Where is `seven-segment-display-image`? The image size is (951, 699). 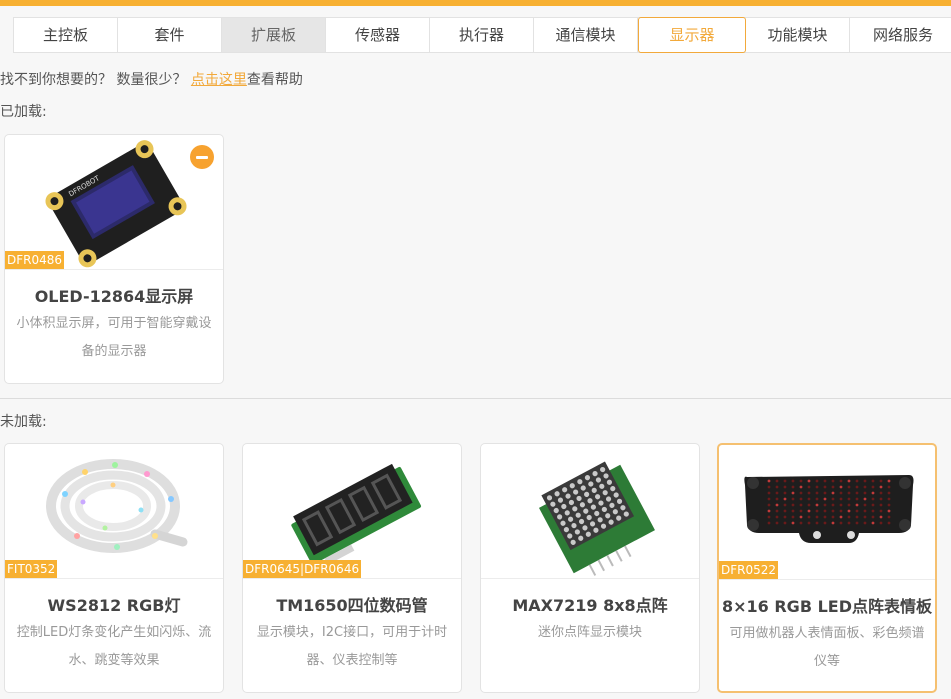 seven-segment-display-image is located at coordinates (356, 514).